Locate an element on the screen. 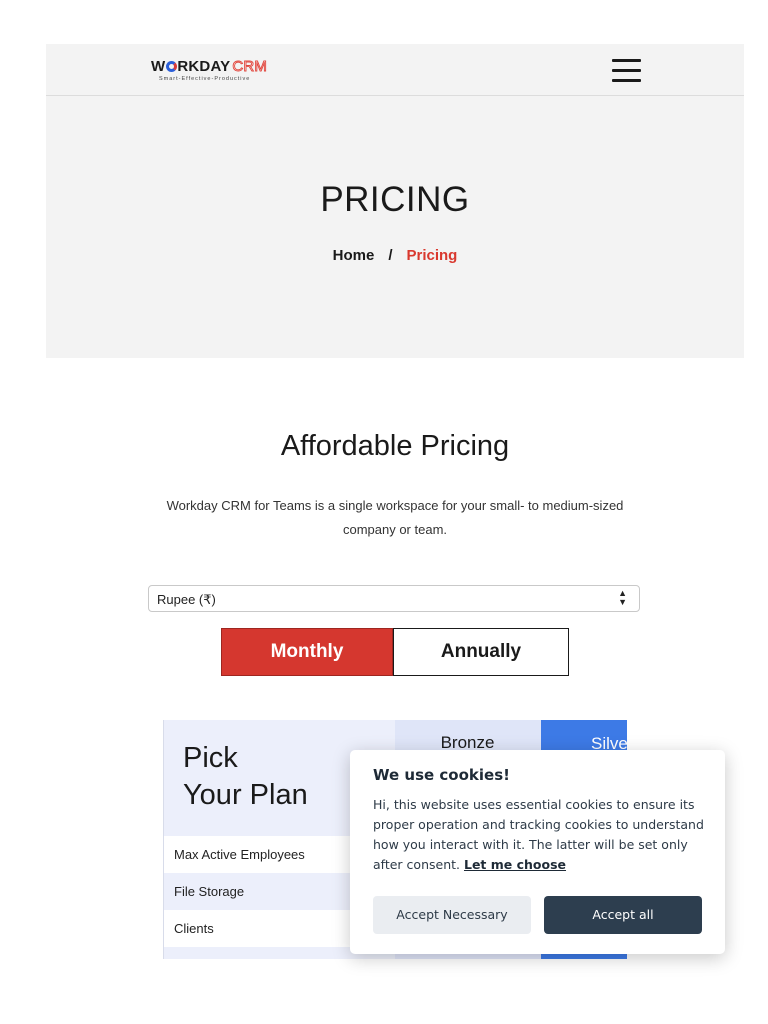 Image resolution: width=768 pixels, height=1024 pixels. logo-o-icon is located at coordinates (171, 66).